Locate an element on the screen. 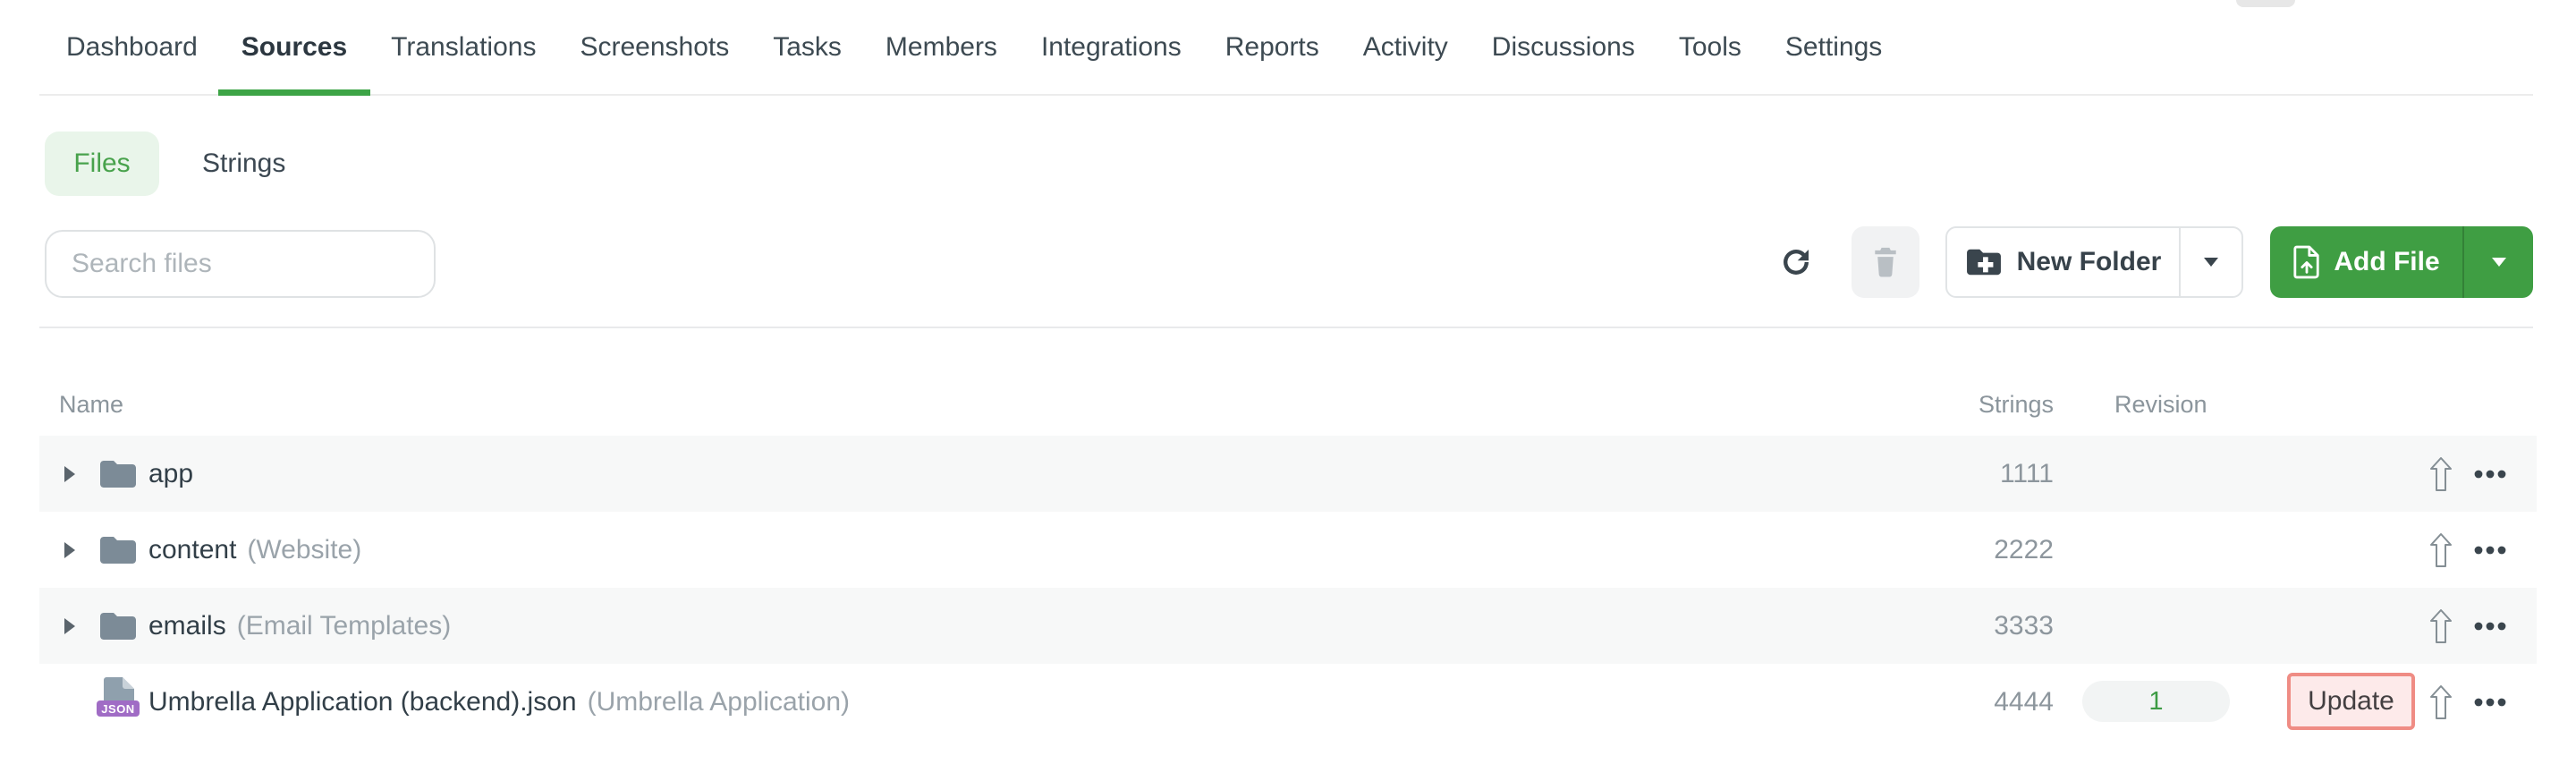 Image resolution: width=2576 pixels, height=764 pixels. json-file-icon: JSON is located at coordinates (119, 702).